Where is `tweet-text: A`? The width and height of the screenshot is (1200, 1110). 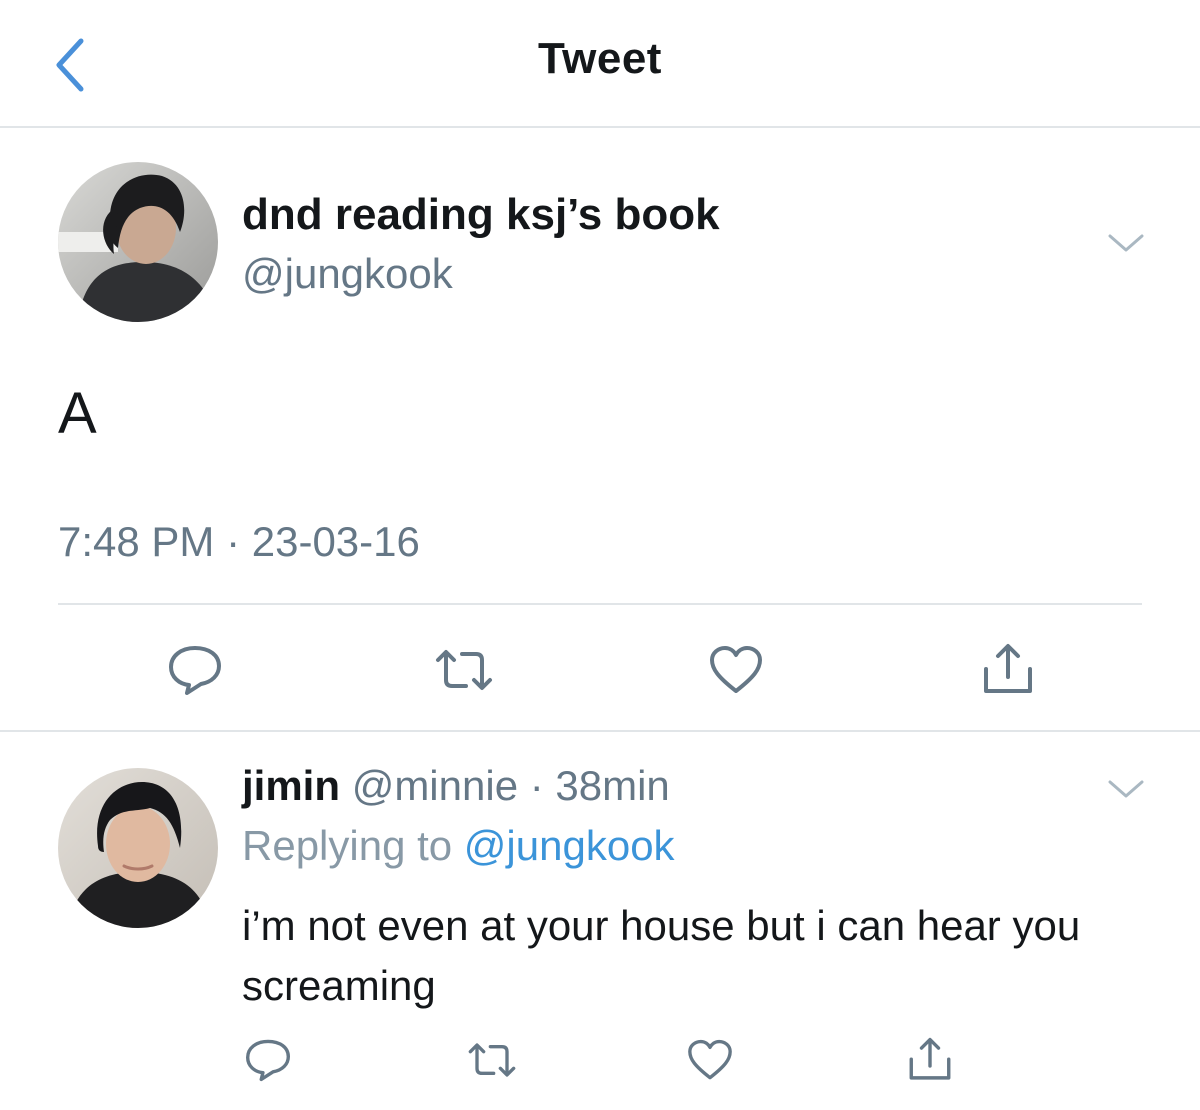 tweet-text: A is located at coordinates (77, 413).